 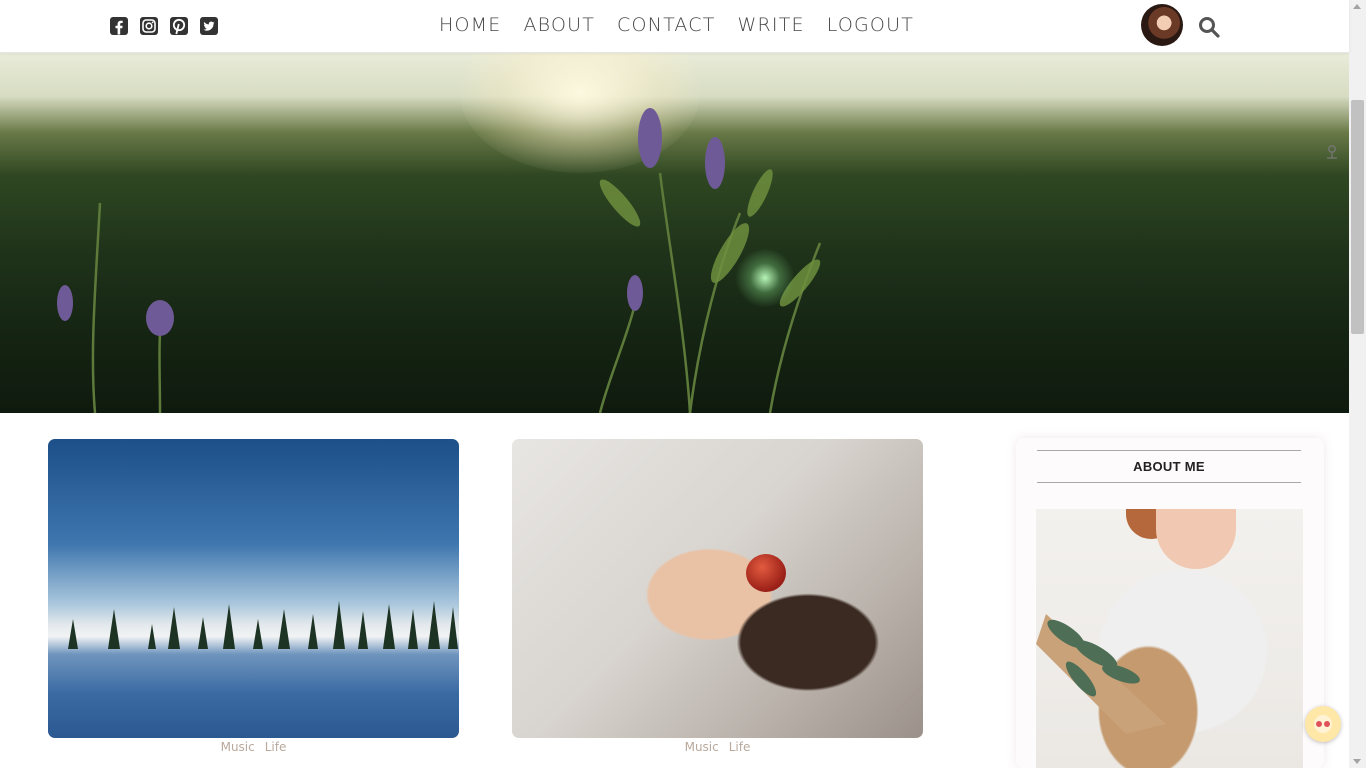 What do you see at coordinates (1357, 384) in the screenshot?
I see `page-scrollbar` at bounding box center [1357, 384].